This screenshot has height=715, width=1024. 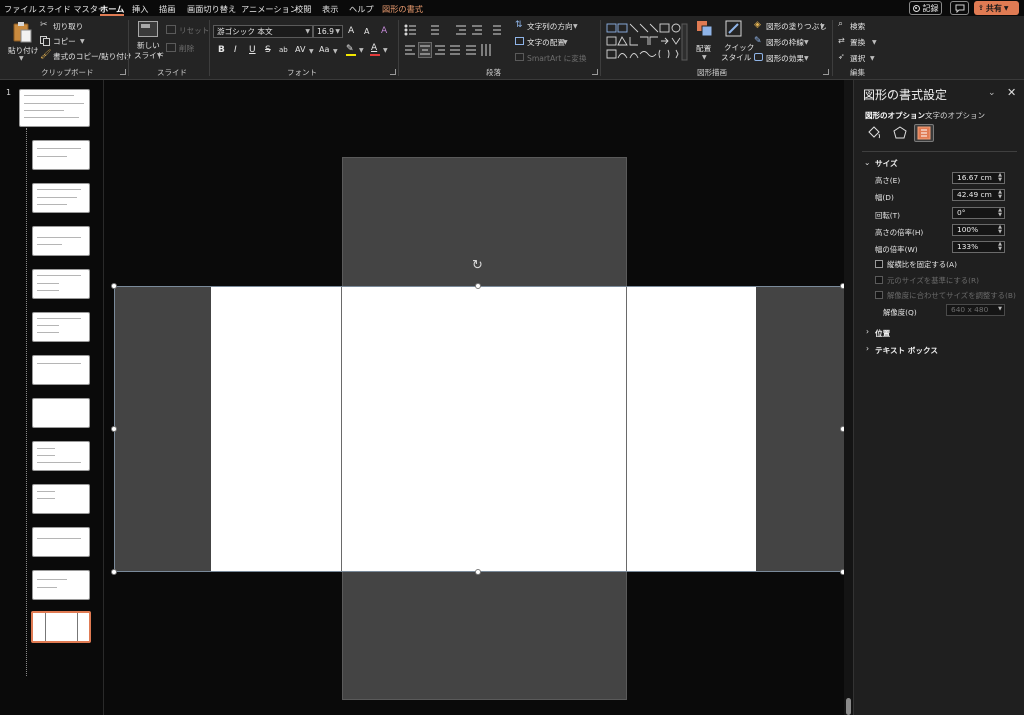 I want to click on format-painter-button: 🖌 書式のコピー/貼り付け, so click(x=86, y=56).